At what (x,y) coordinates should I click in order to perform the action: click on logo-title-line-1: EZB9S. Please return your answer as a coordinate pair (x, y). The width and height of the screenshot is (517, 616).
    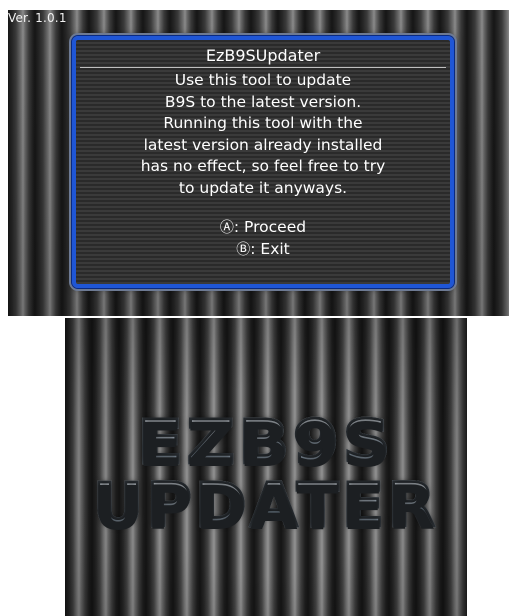
    Looking at the image, I should click on (266, 442).